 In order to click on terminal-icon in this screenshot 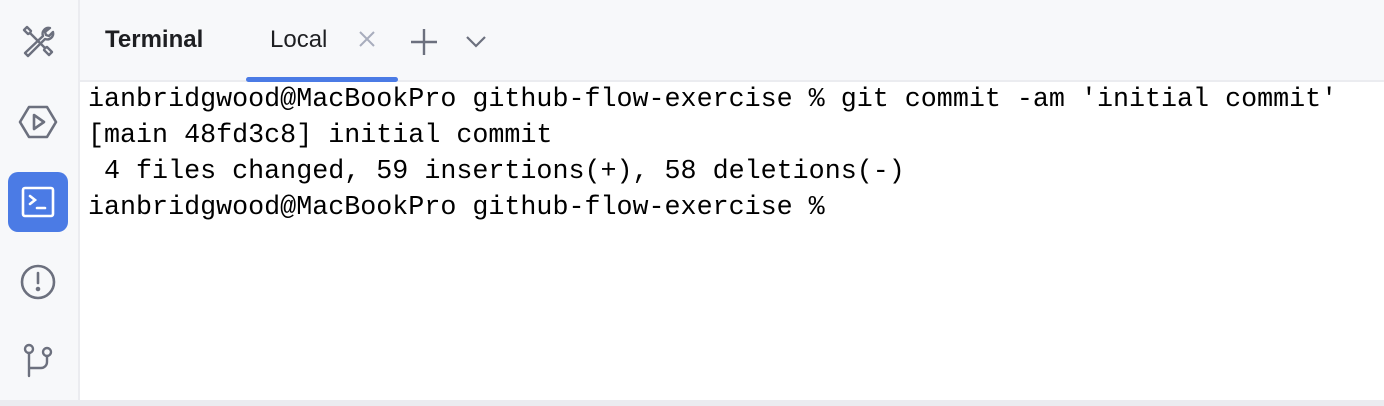, I will do `click(38, 202)`.